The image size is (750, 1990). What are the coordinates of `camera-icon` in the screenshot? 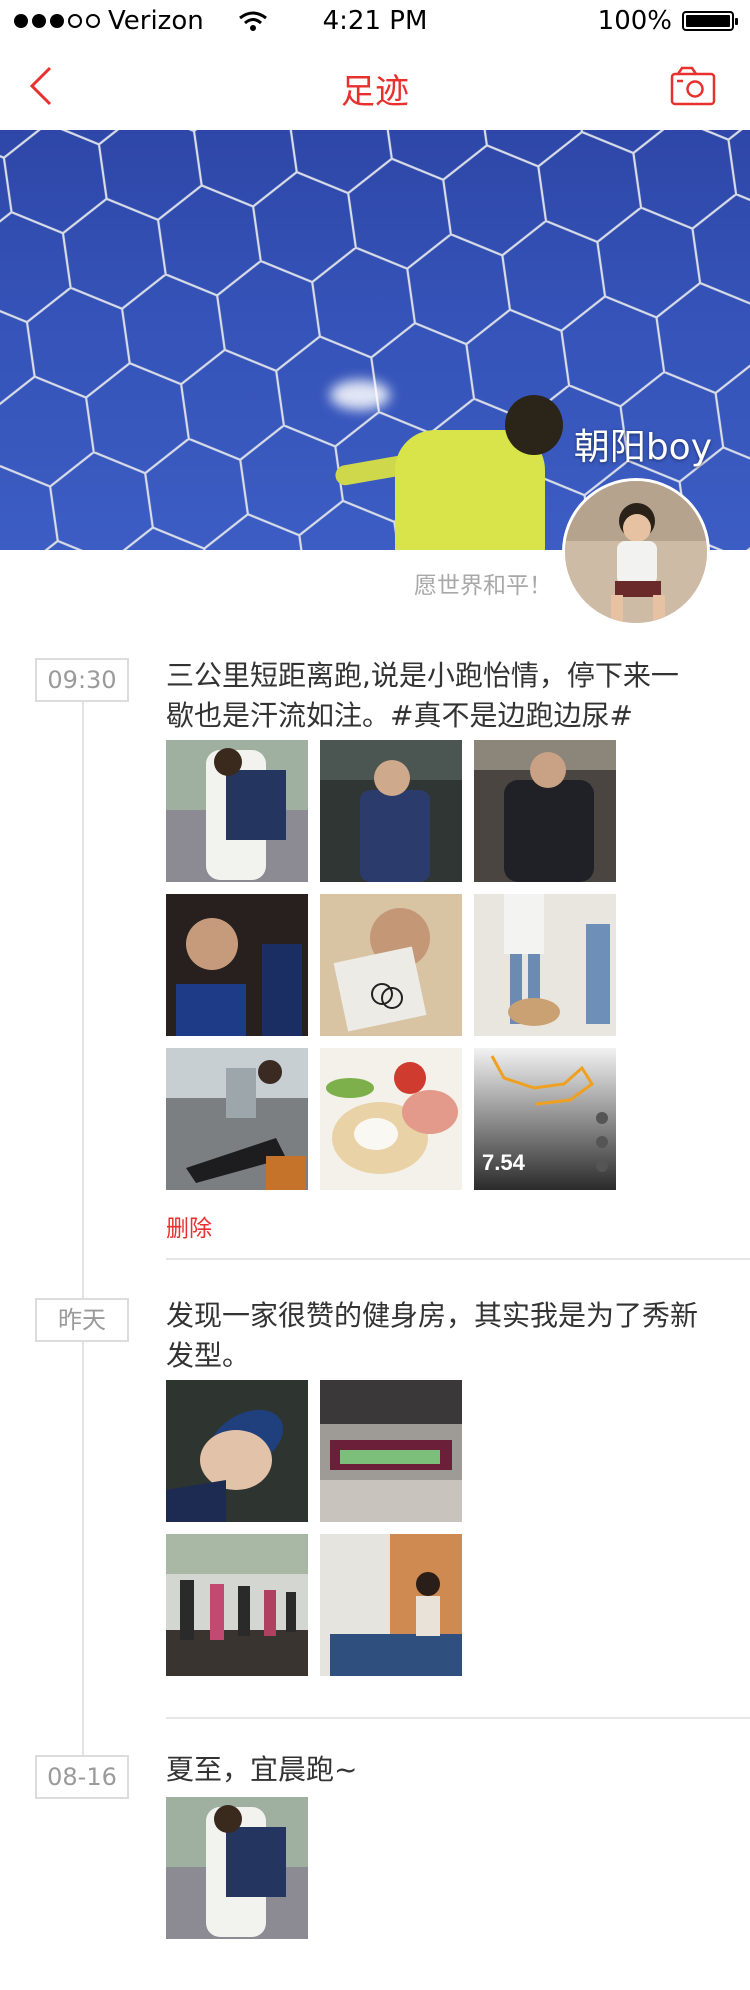 It's located at (693, 86).